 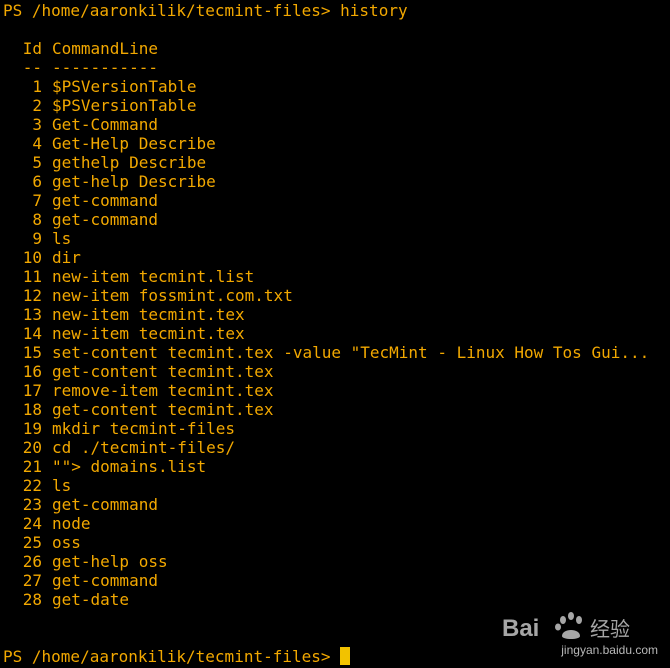 I want to click on history-row: 4 Get-Help Describe, so click(x=336, y=143).